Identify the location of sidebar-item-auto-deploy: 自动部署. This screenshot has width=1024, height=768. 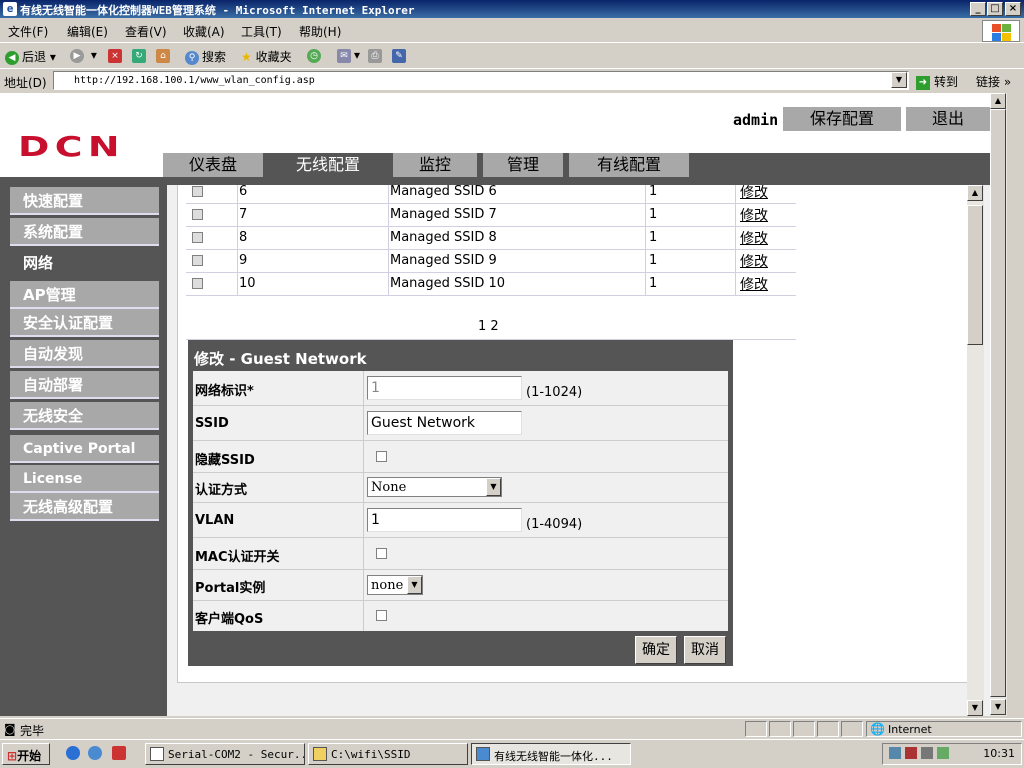
(84, 385).